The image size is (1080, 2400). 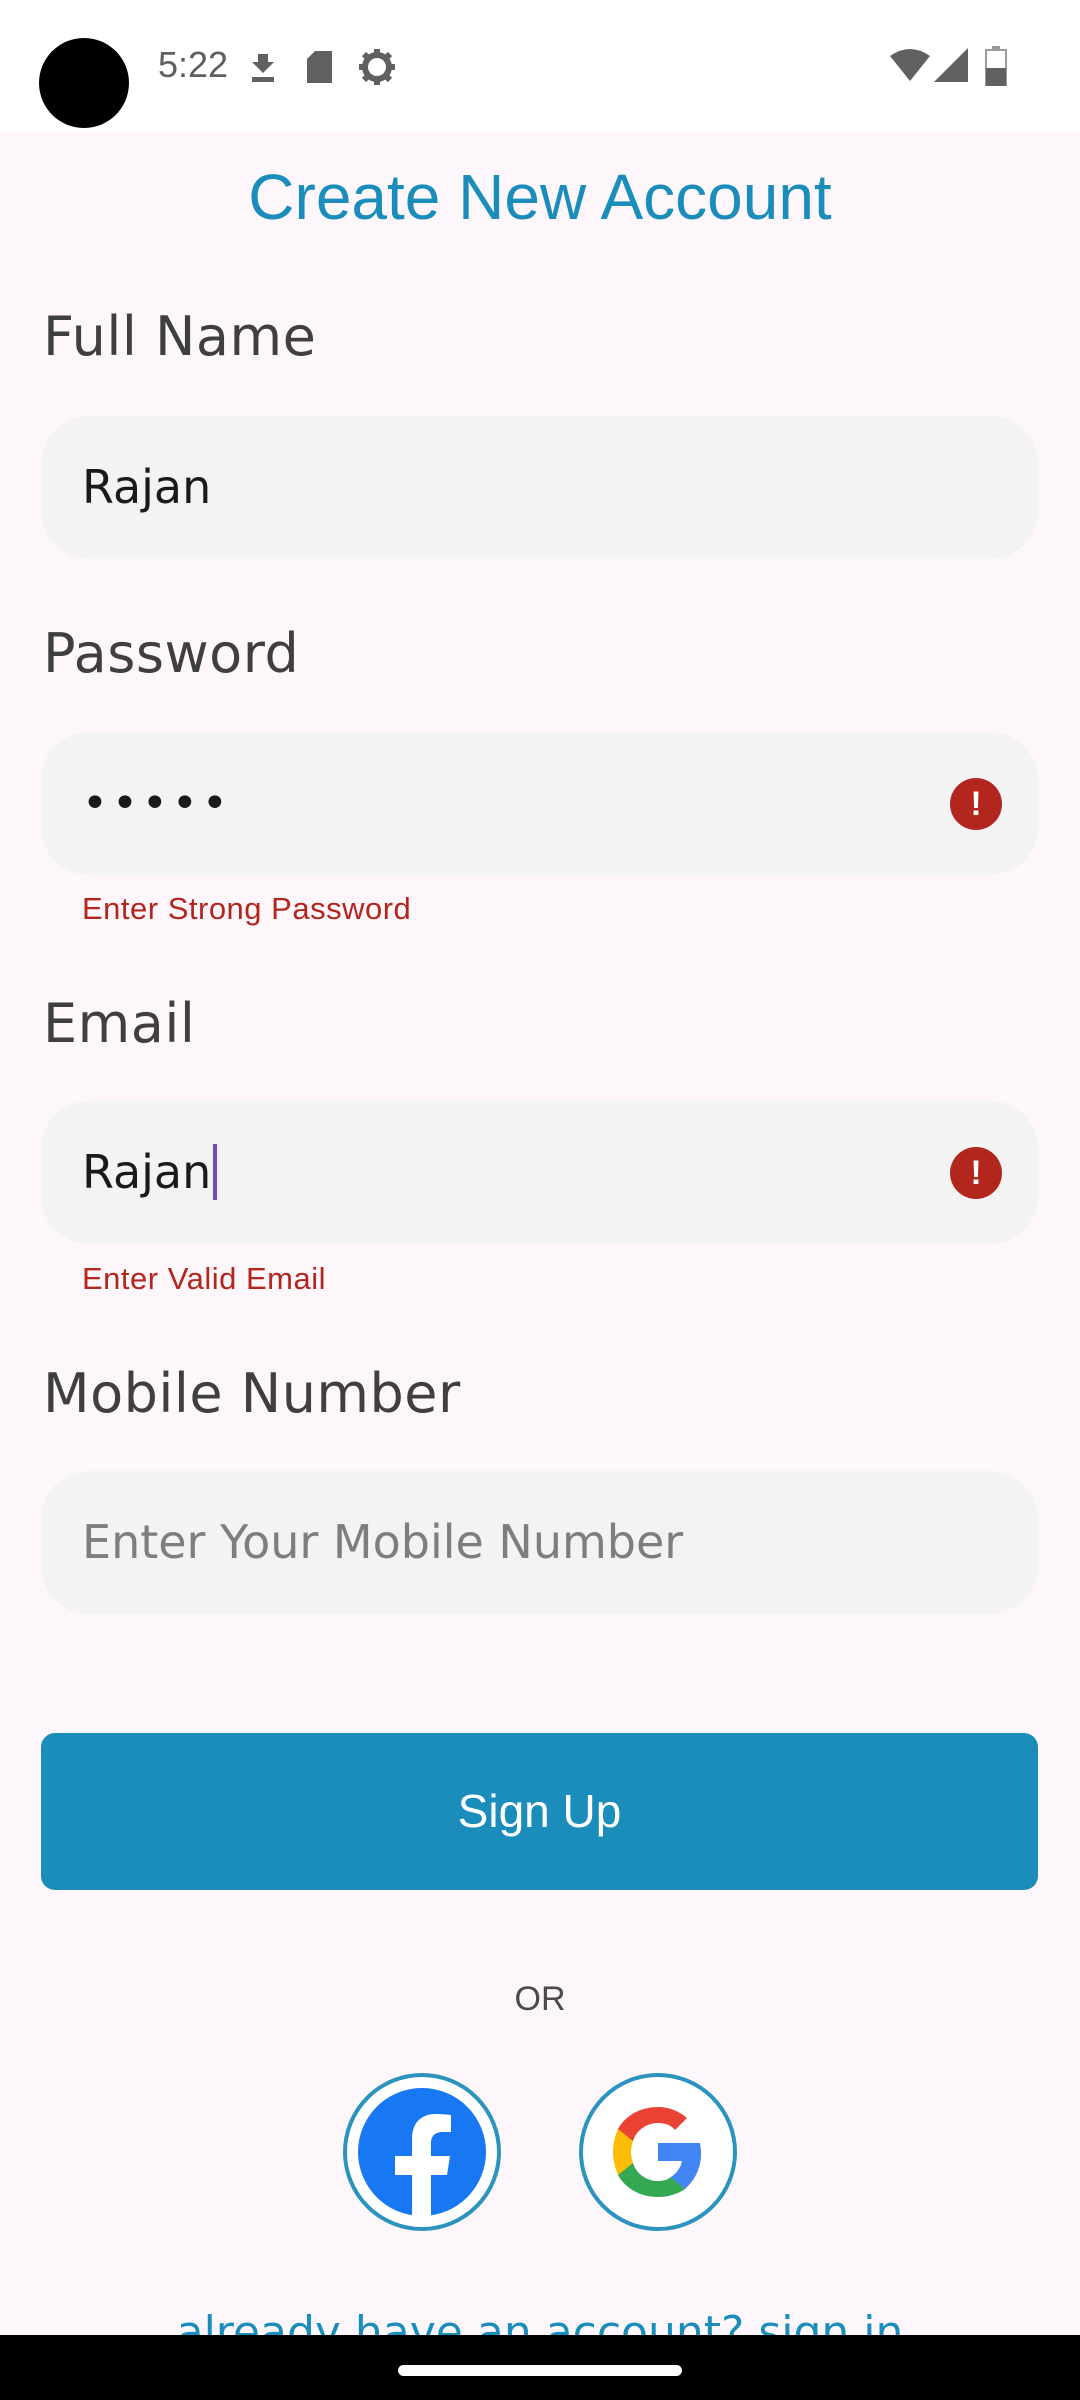 I want to click on mobile-number-label: Mobile Number, so click(x=252, y=1393).